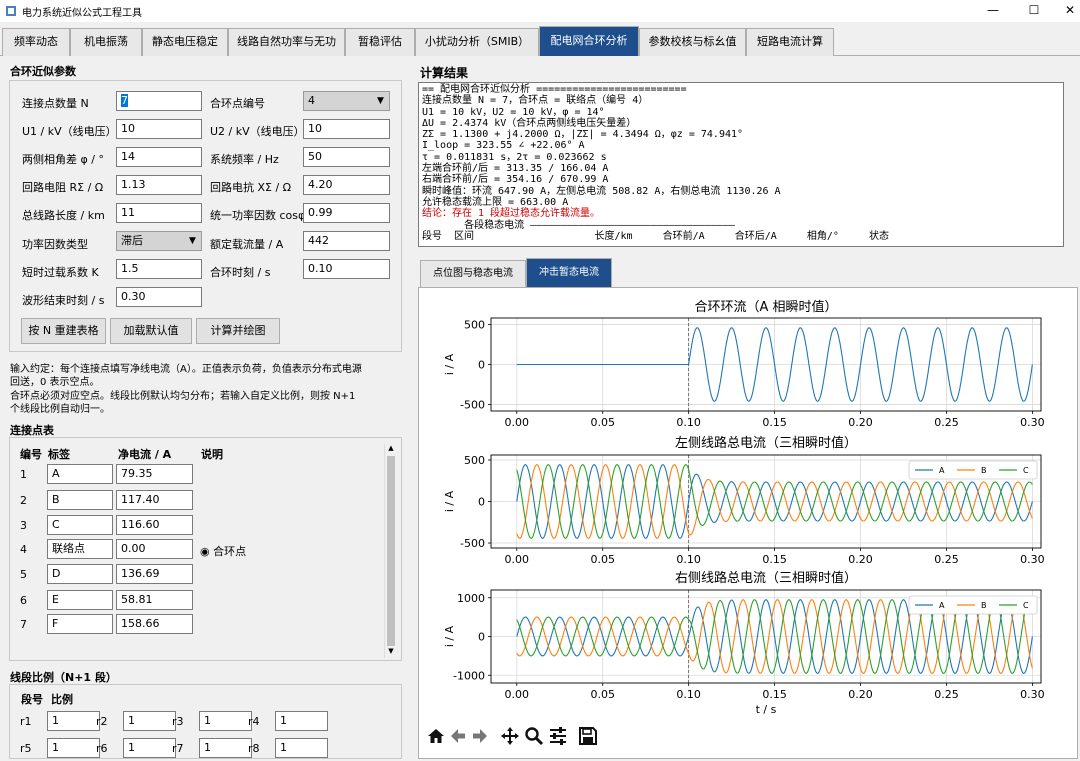 This screenshot has height=761, width=1080. Describe the element at coordinates (151, 331) in the screenshot. I see `load-defaults-button: 加载默认值` at that location.